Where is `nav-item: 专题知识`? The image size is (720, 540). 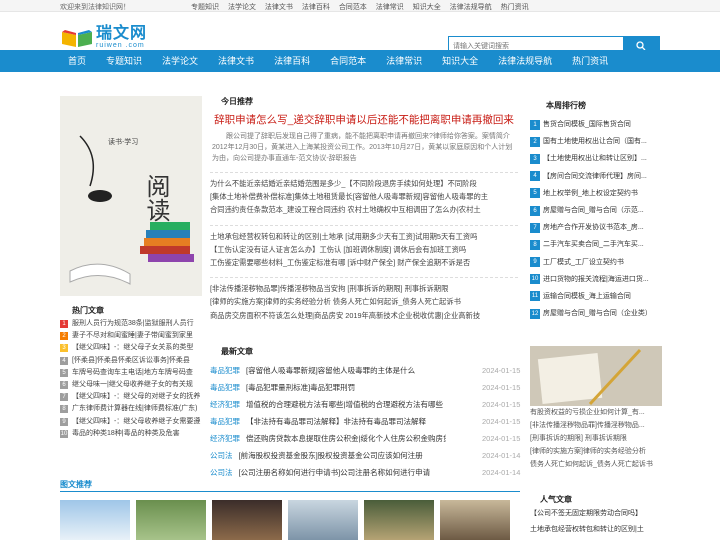
nav-item: 专题知识 is located at coordinates (124, 61).